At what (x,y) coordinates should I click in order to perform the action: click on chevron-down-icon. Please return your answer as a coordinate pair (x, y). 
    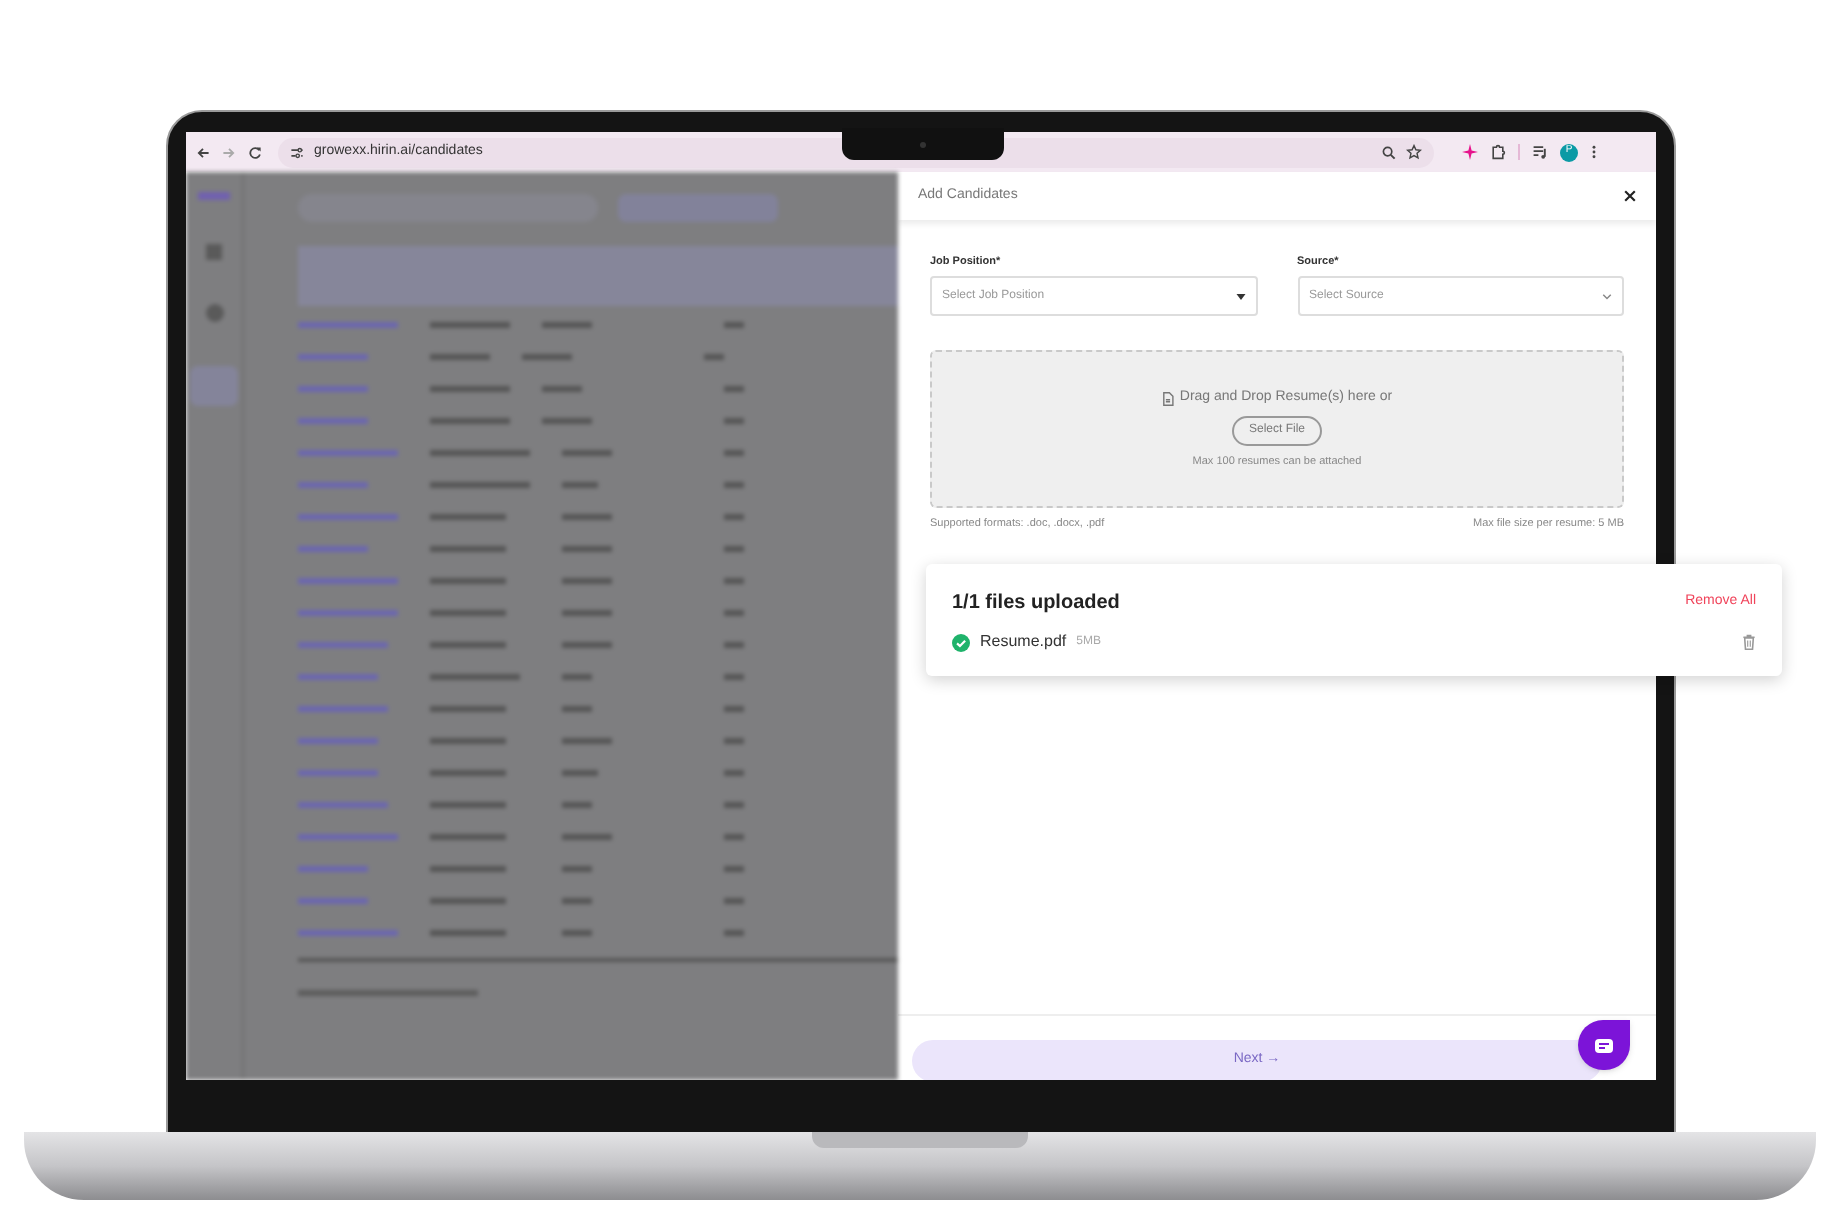
    Looking at the image, I should click on (1607, 296).